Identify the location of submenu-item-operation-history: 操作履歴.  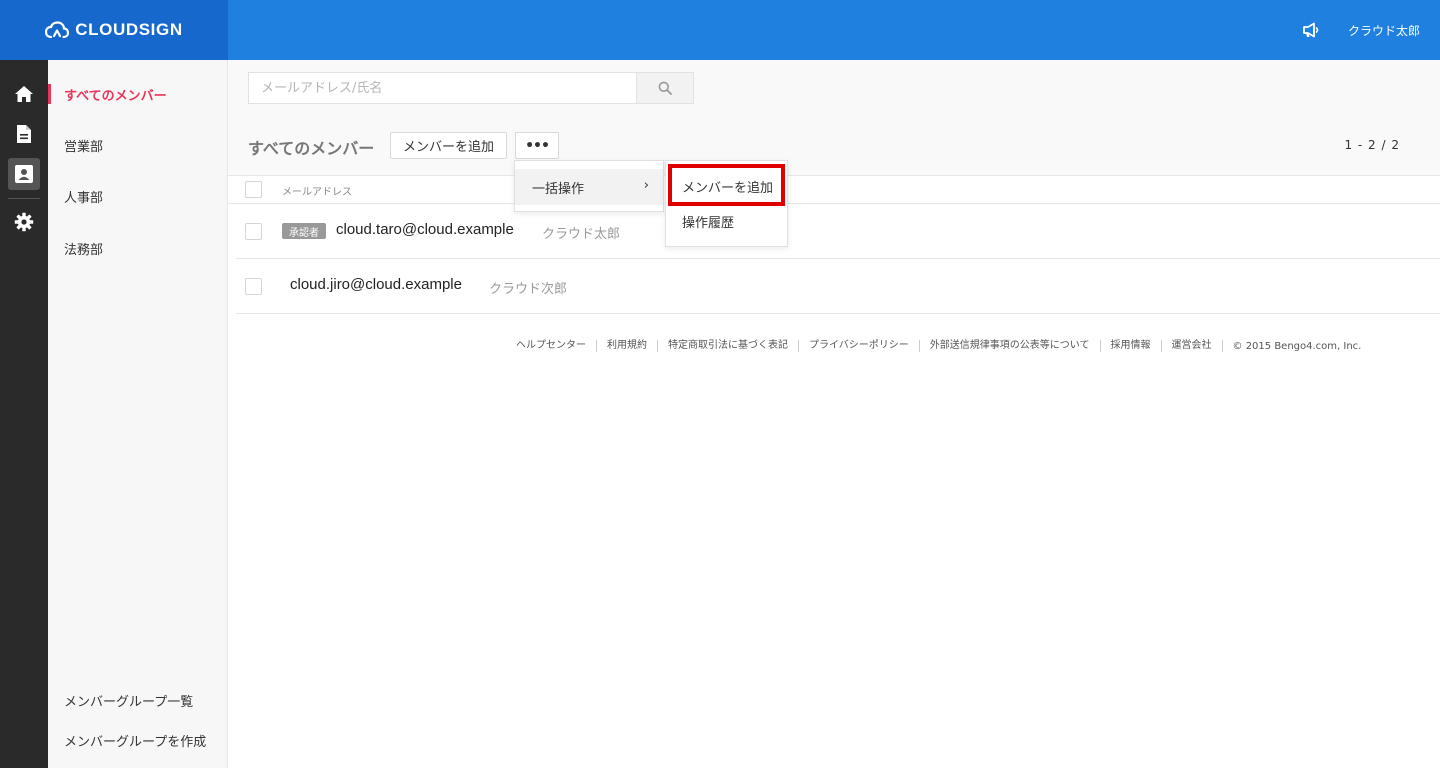
(726, 221).